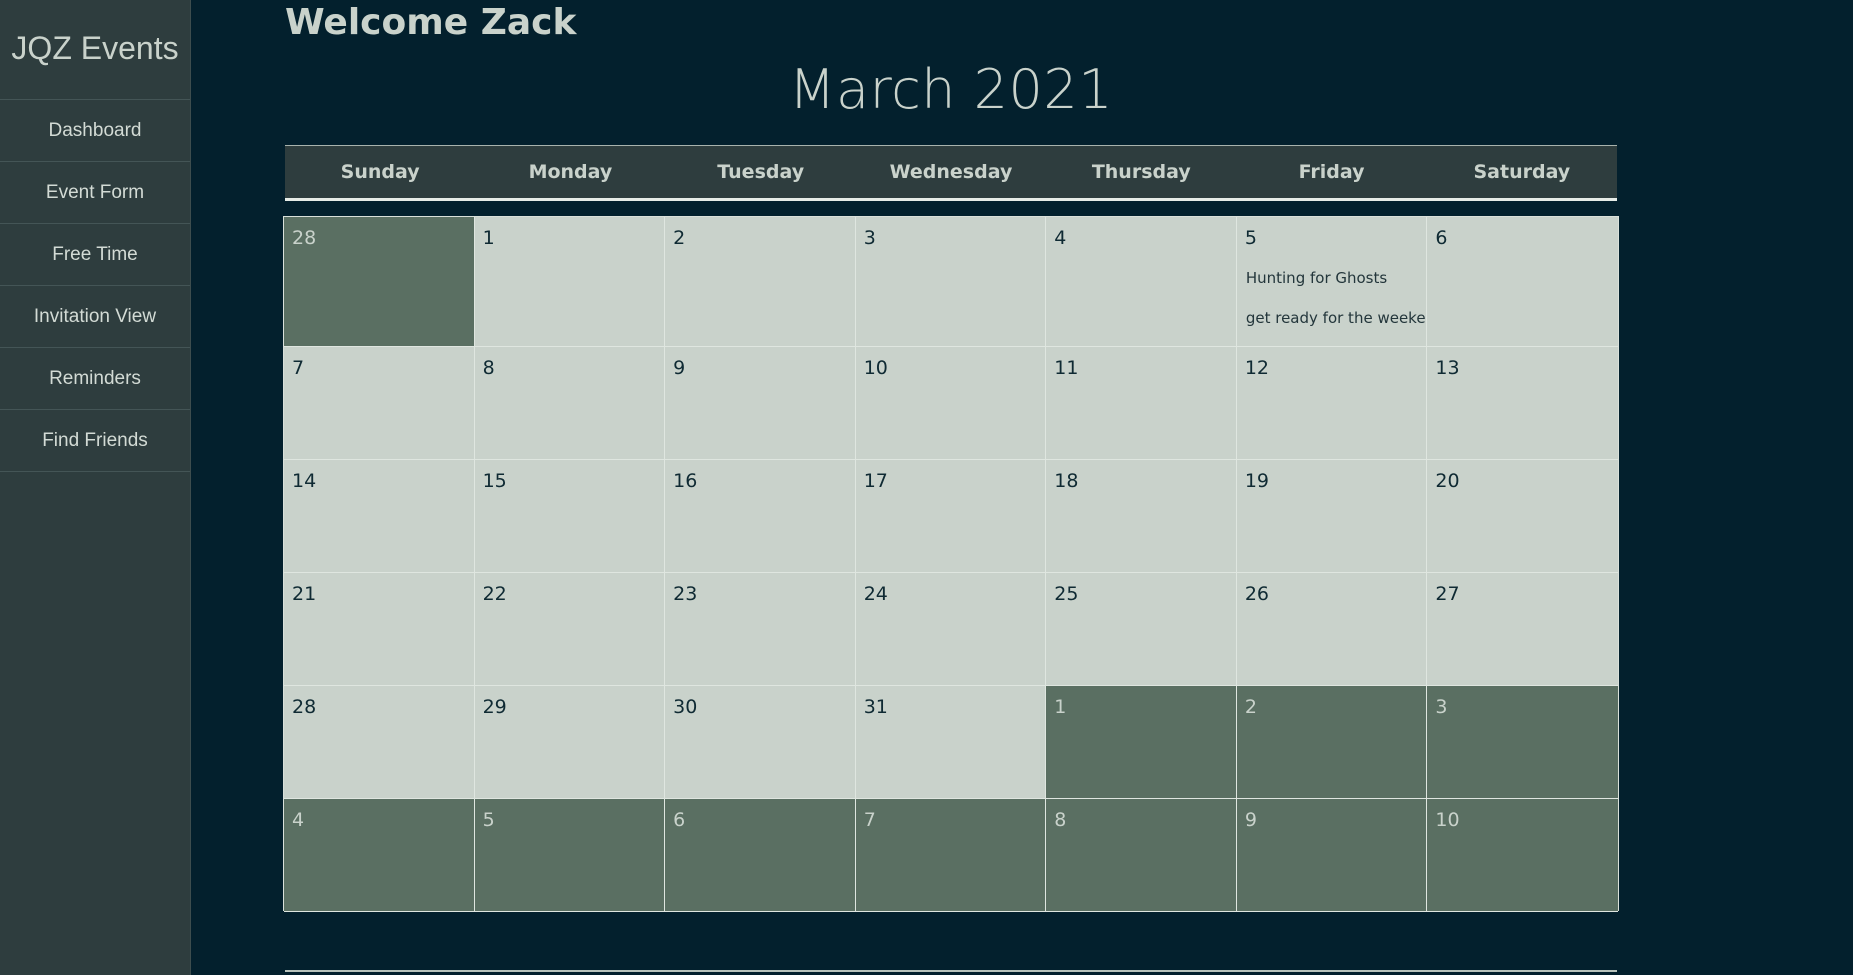 The width and height of the screenshot is (1853, 975). Describe the element at coordinates (951, 742) in the screenshot. I see `calendar-day-cell: 31` at that location.